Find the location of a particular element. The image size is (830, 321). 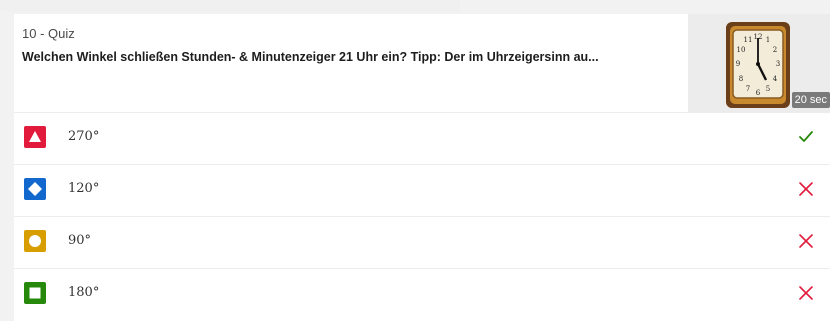

check-icon is located at coordinates (806, 137).